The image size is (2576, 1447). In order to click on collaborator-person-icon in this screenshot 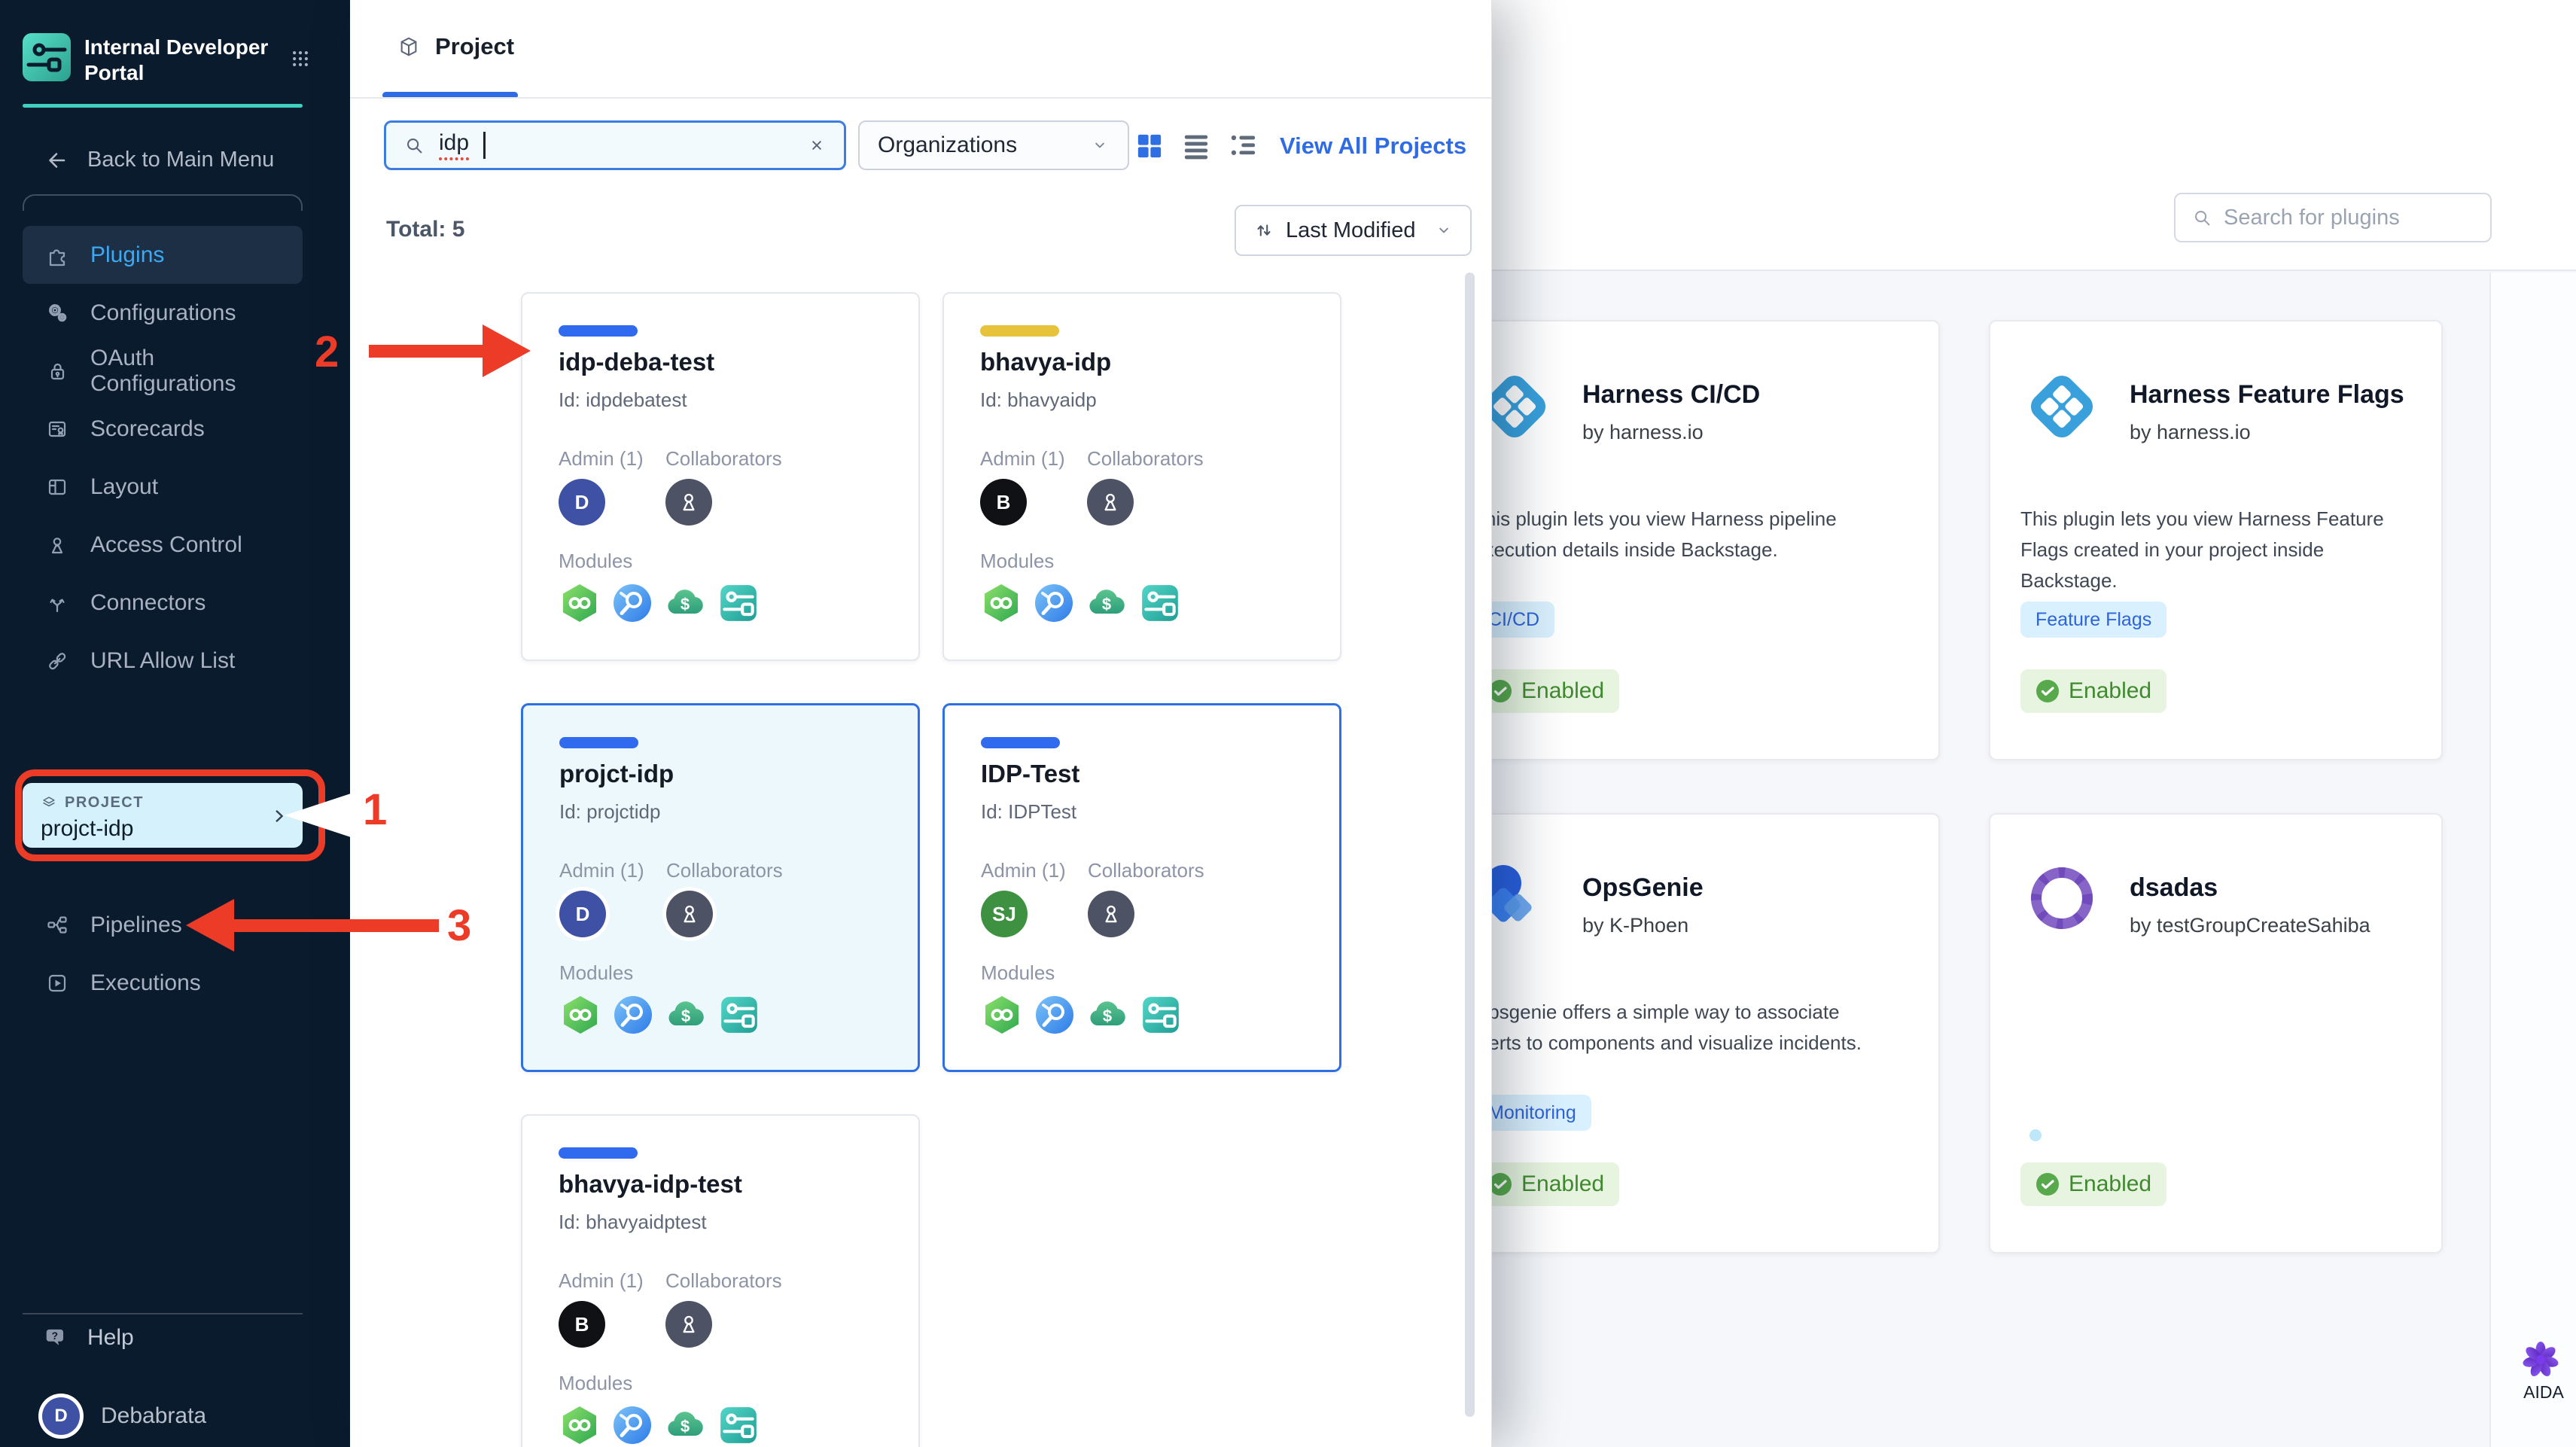, I will do `click(1111, 502)`.